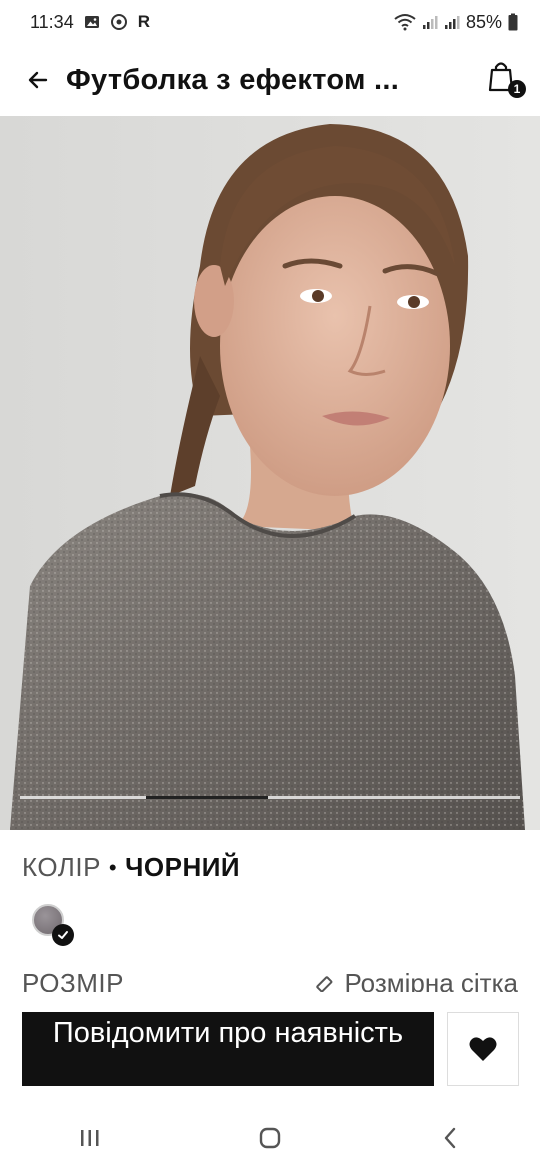 This screenshot has height=1170, width=540. What do you see at coordinates (143, 21) in the screenshot?
I see `carrier-r-icon: R` at bounding box center [143, 21].